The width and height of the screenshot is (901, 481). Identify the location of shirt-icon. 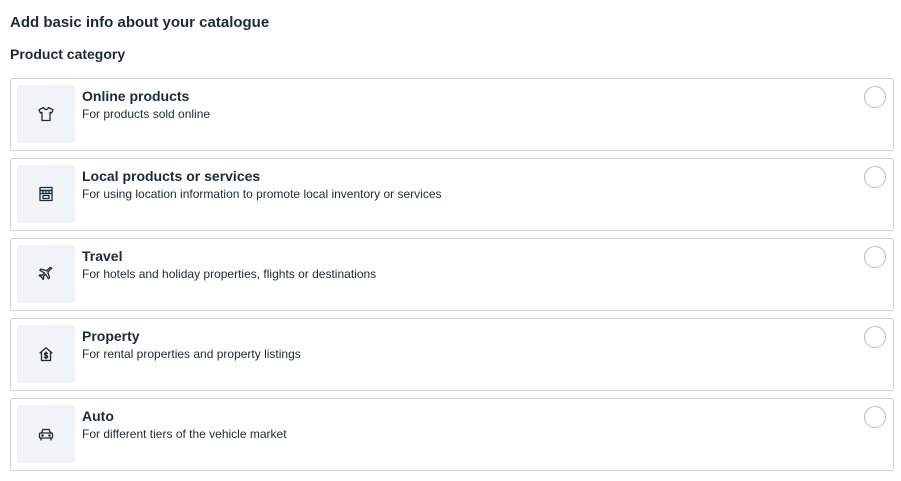
(46, 114).